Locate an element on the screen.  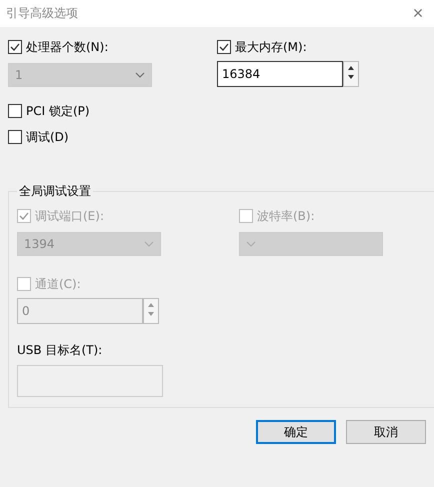
checkbox-label: 调试端口(E): is located at coordinates (69, 216).